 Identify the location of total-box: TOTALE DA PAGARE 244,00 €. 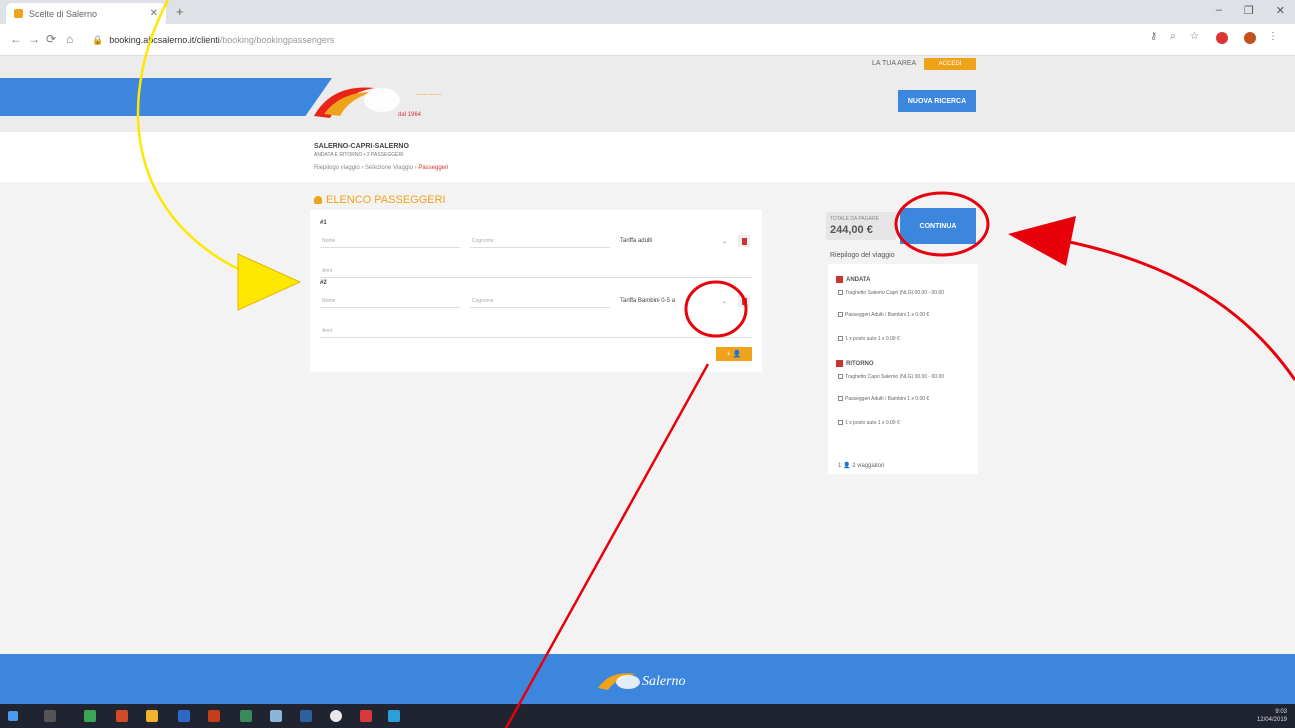
(861, 226).